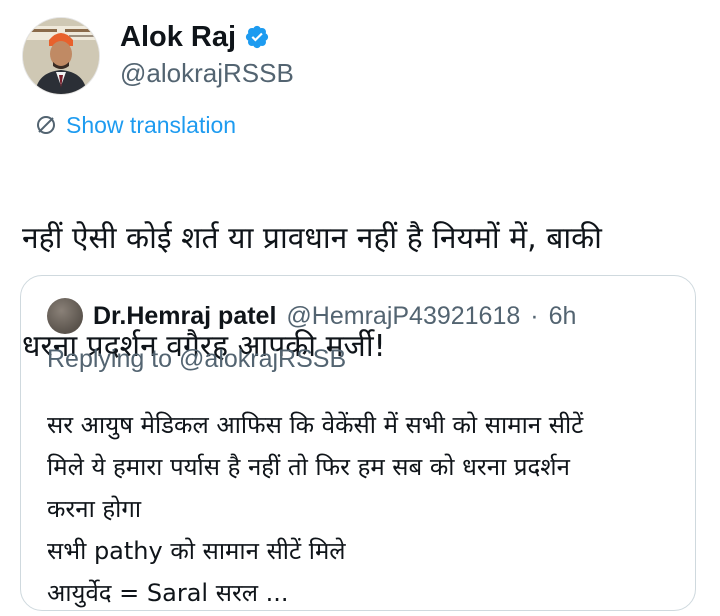  I want to click on replying-to-mention: @alokrajRSSB, so click(262, 359).